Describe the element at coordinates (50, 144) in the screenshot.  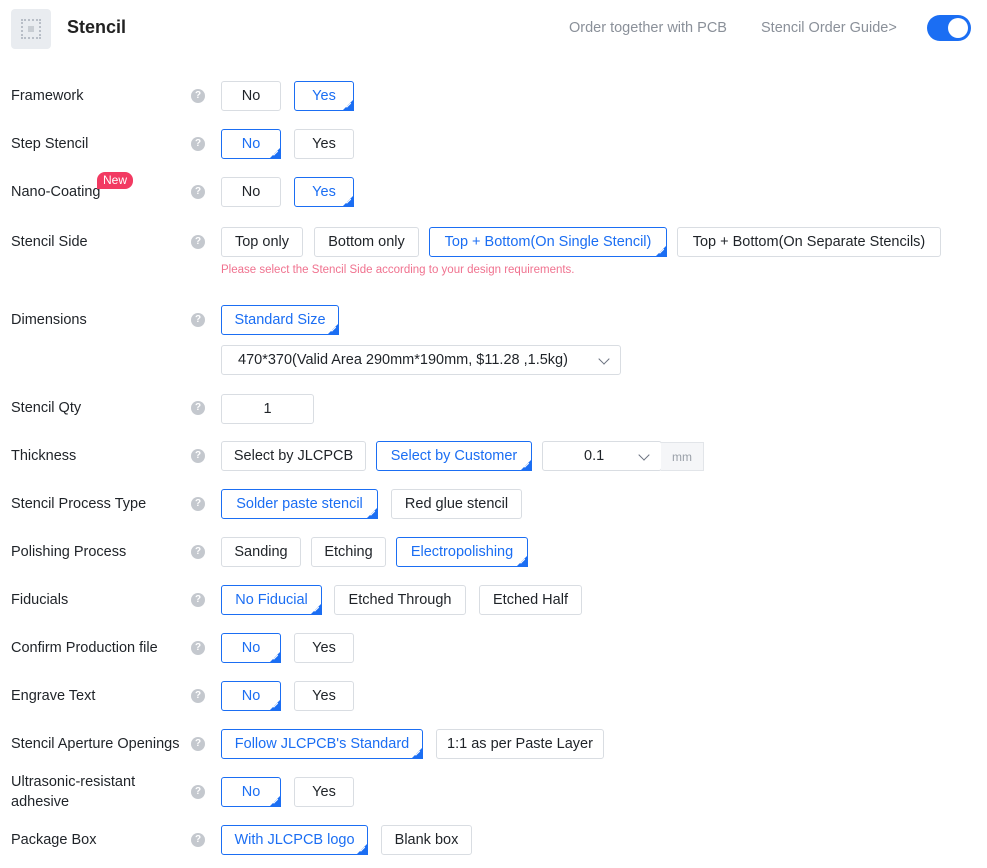
I see `step-stencil-label: Step Stencil` at that location.